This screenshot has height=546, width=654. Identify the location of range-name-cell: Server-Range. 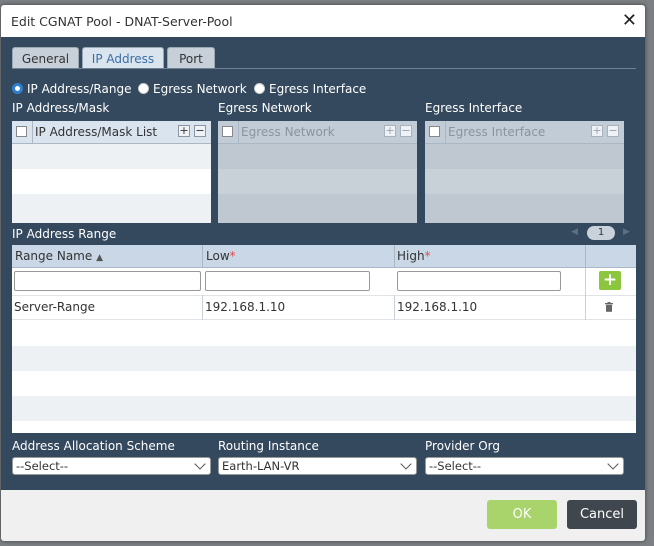
(54, 307).